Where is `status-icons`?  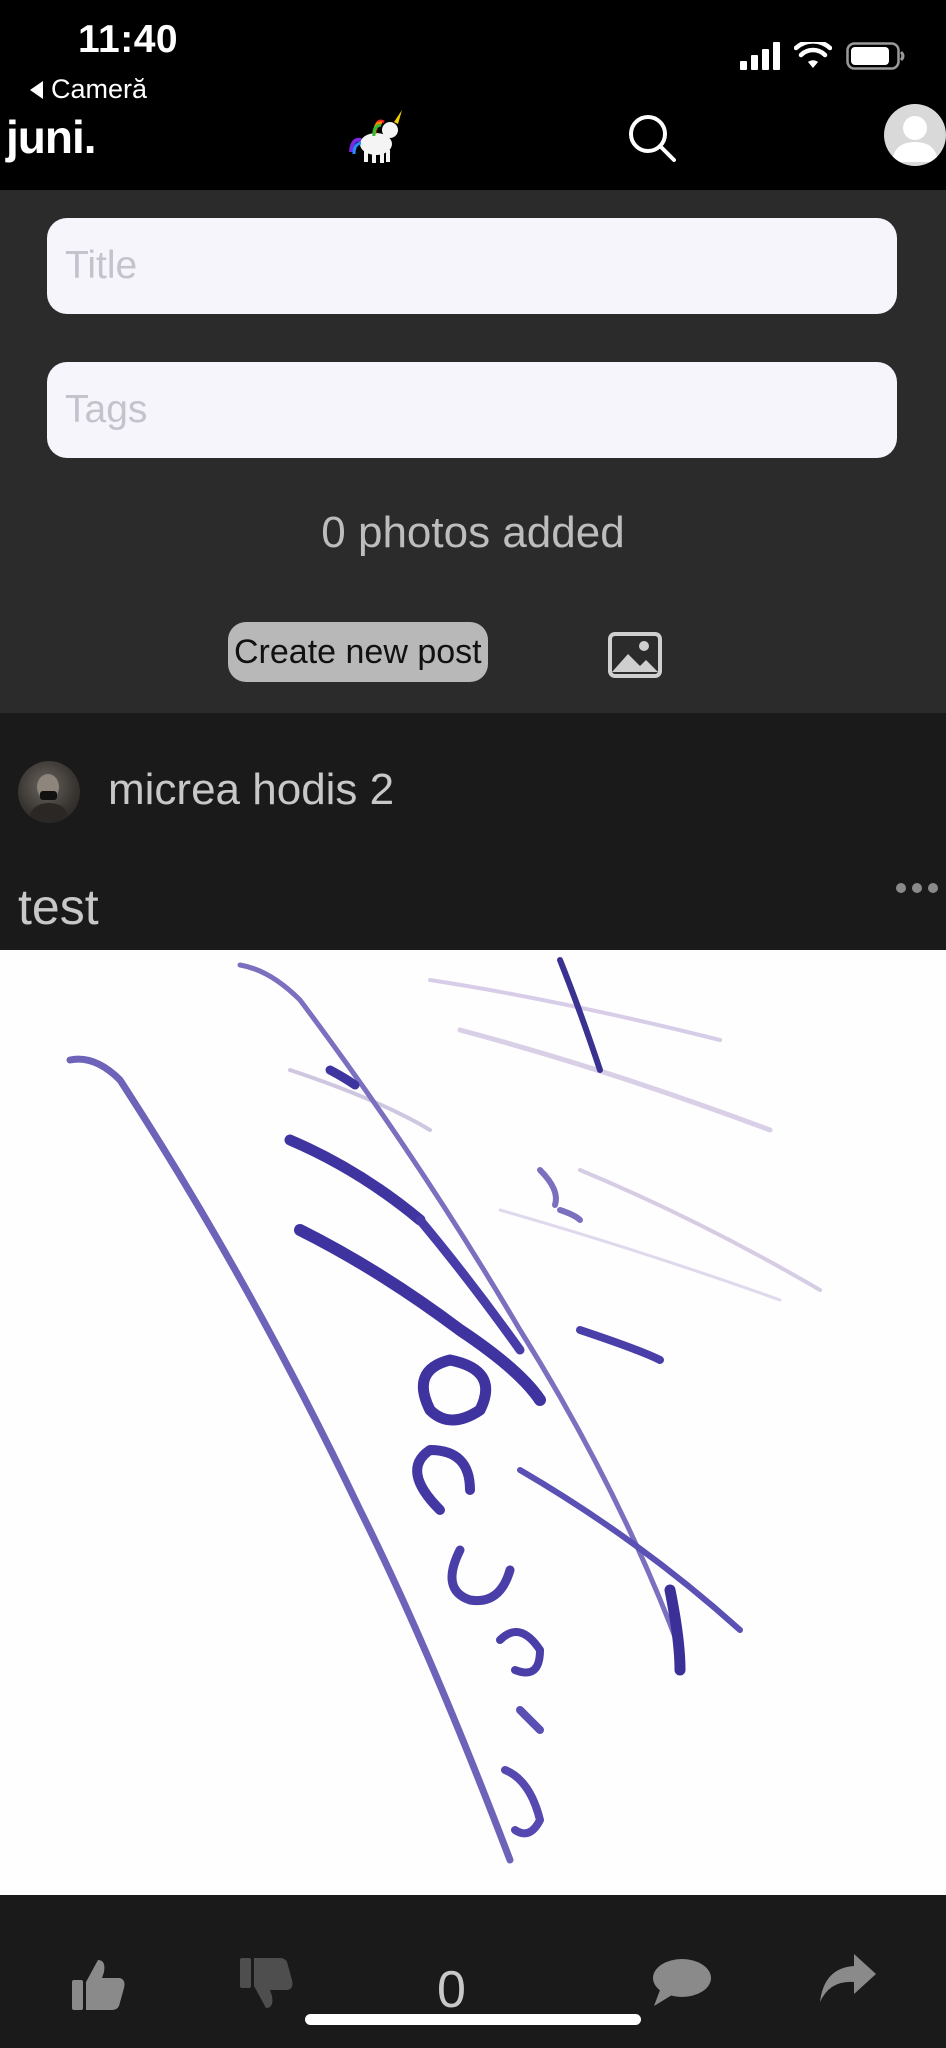
status-icons is located at coordinates (823, 56).